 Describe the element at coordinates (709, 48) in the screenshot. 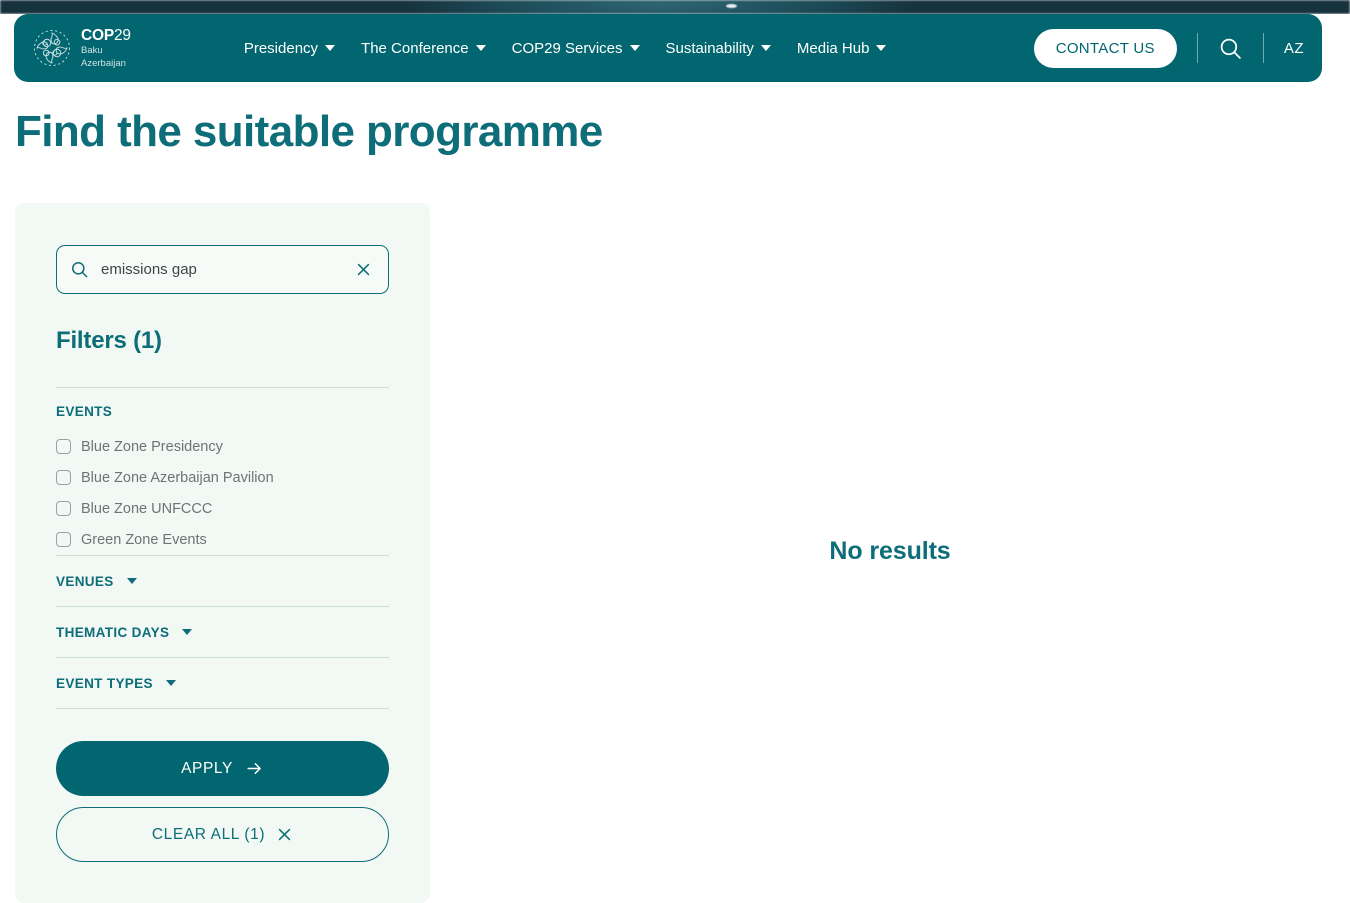

I see `nav-label: Sustainability` at that location.